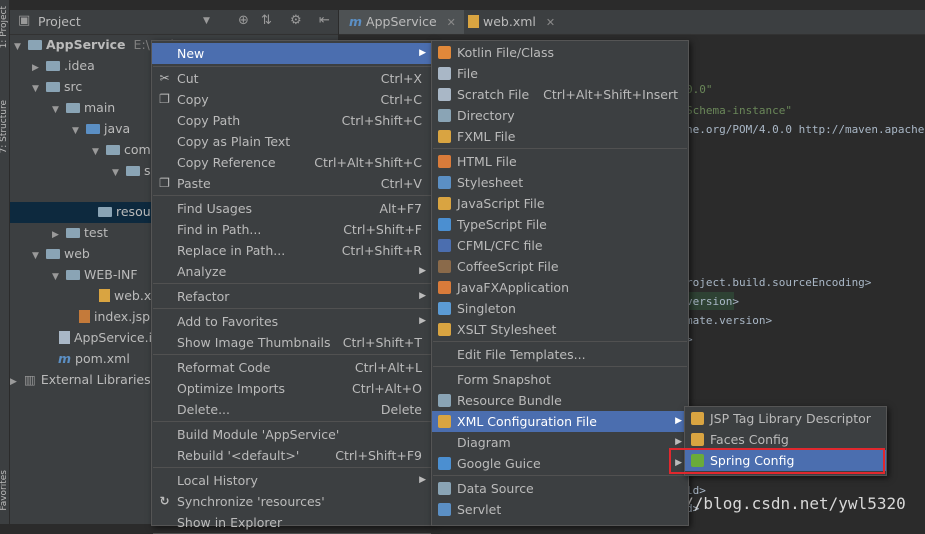  Describe the element at coordinates (560, 136) in the screenshot. I see `new-item-fxml-file: FXML File` at that location.